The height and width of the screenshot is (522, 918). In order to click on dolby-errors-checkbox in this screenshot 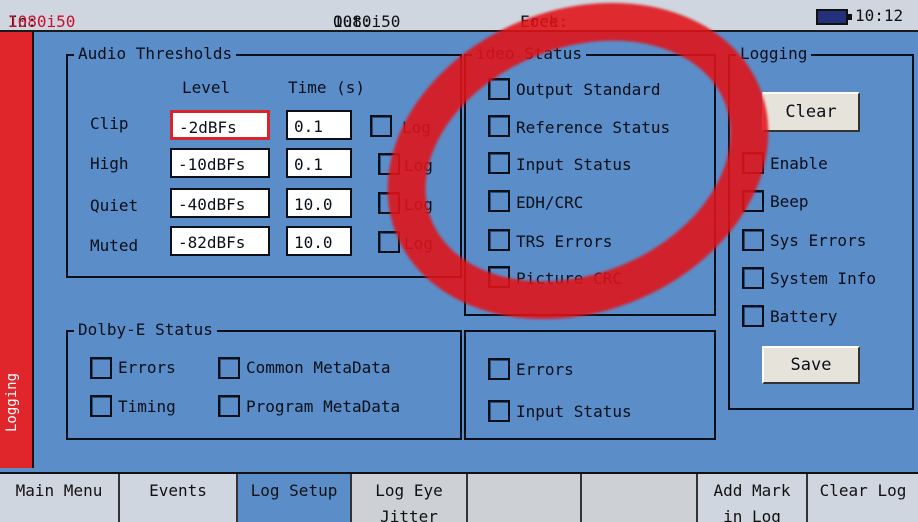, I will do `click(101, 368)`.